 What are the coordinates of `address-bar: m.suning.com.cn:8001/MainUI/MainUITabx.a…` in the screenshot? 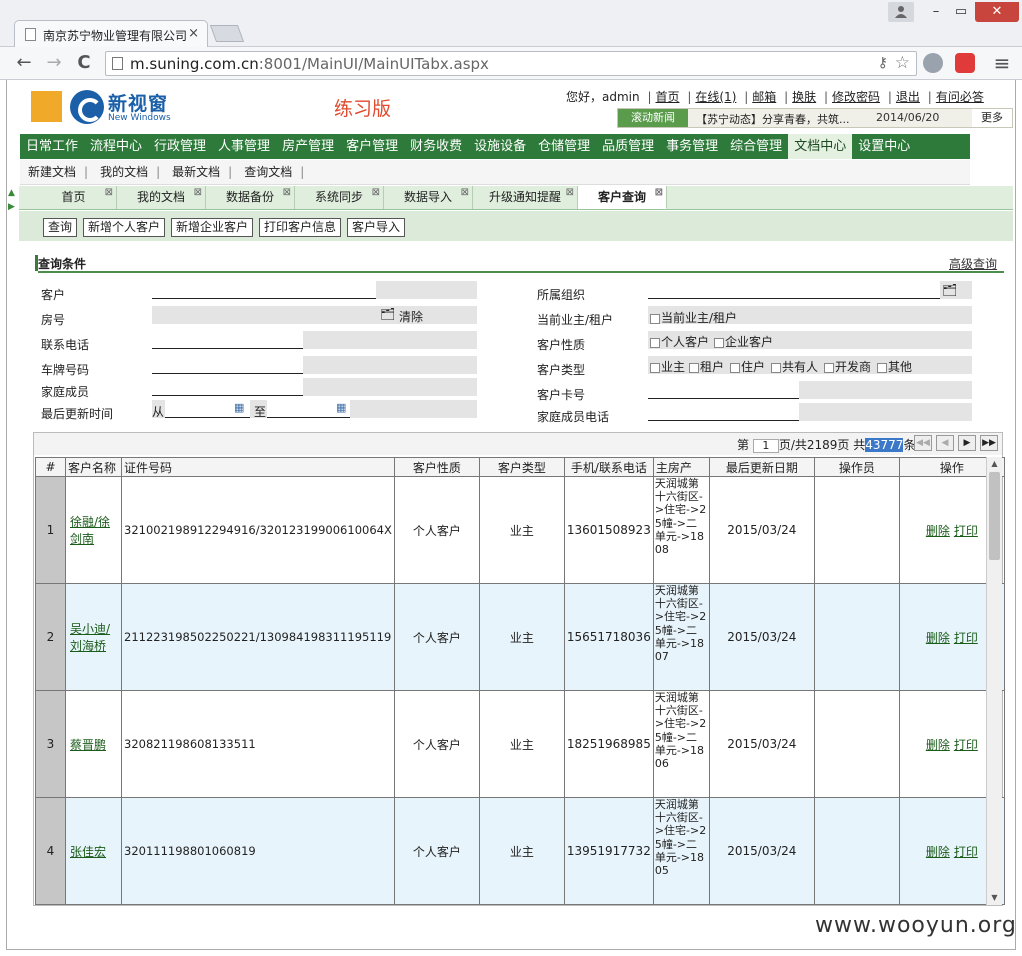 It's located at (511, 63).